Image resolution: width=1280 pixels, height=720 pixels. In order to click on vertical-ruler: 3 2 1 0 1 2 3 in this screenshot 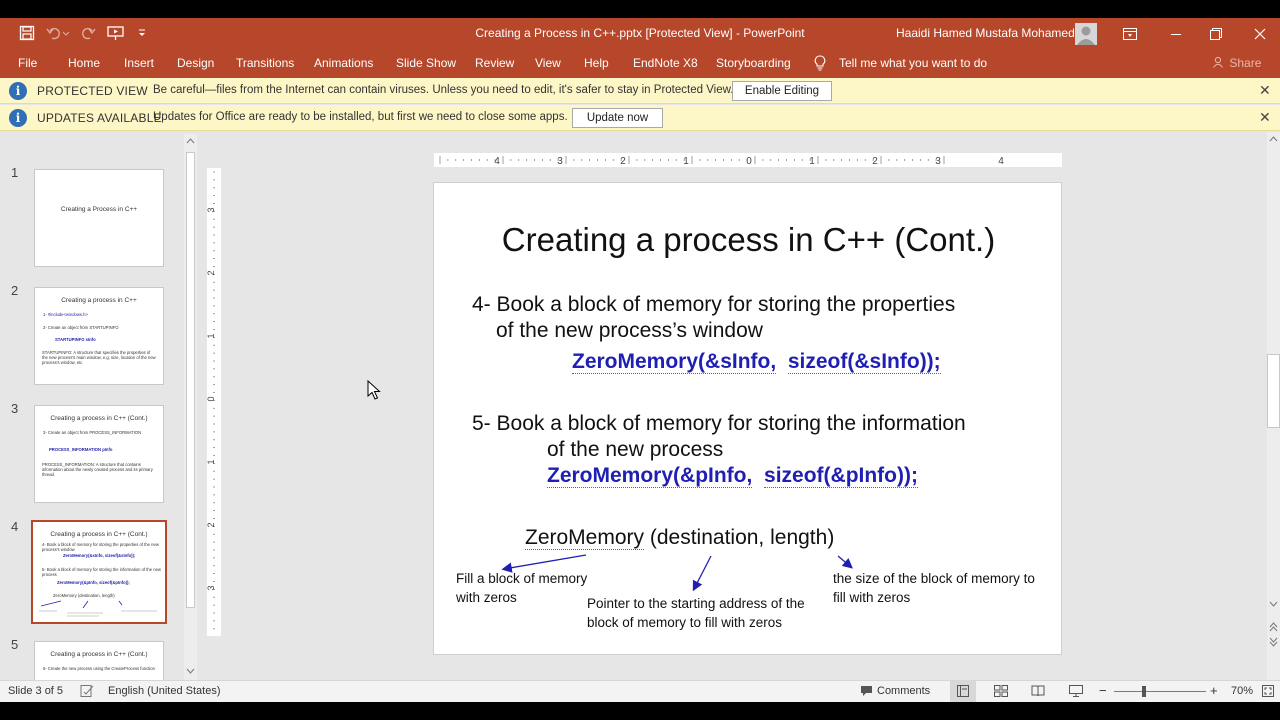, I will do `click(213, 402)`.